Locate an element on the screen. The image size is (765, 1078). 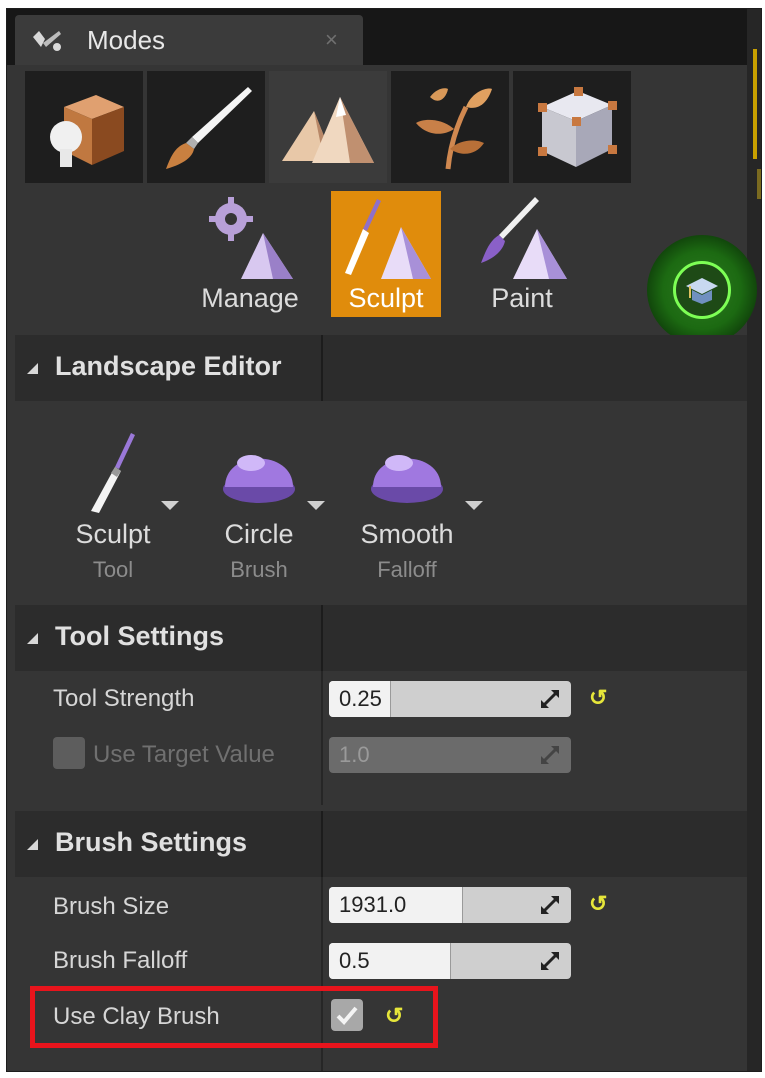
sculpt-tool-selector: Sculpt Tool is located at coordinates (113, 509).